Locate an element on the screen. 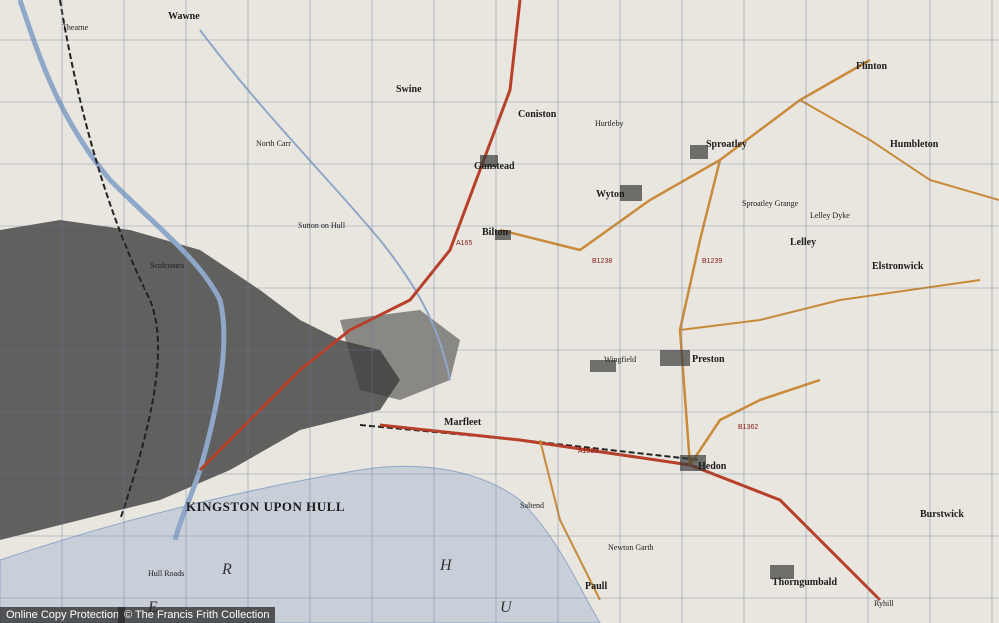  place-ryhill: Ryhill is located at coordinates (884, 604).